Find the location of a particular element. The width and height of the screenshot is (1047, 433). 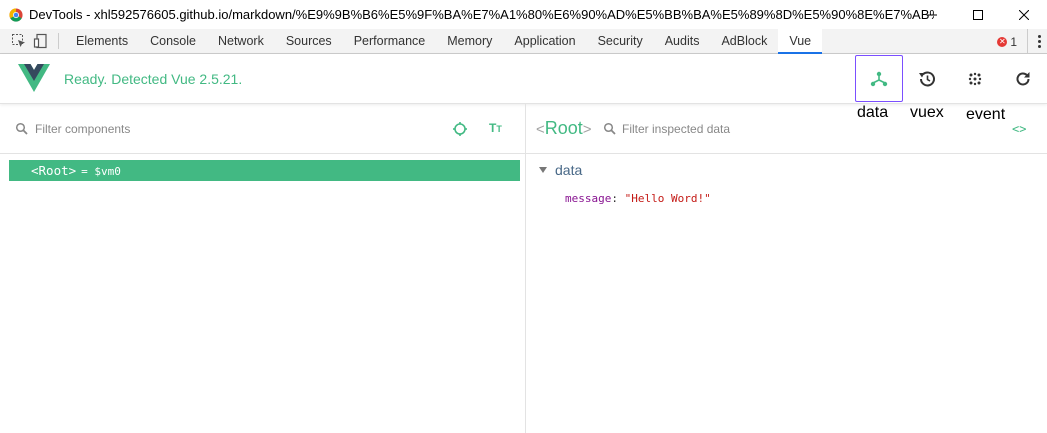

error-count-badge: ✕ 1 is located at coordinates (1007, 42).